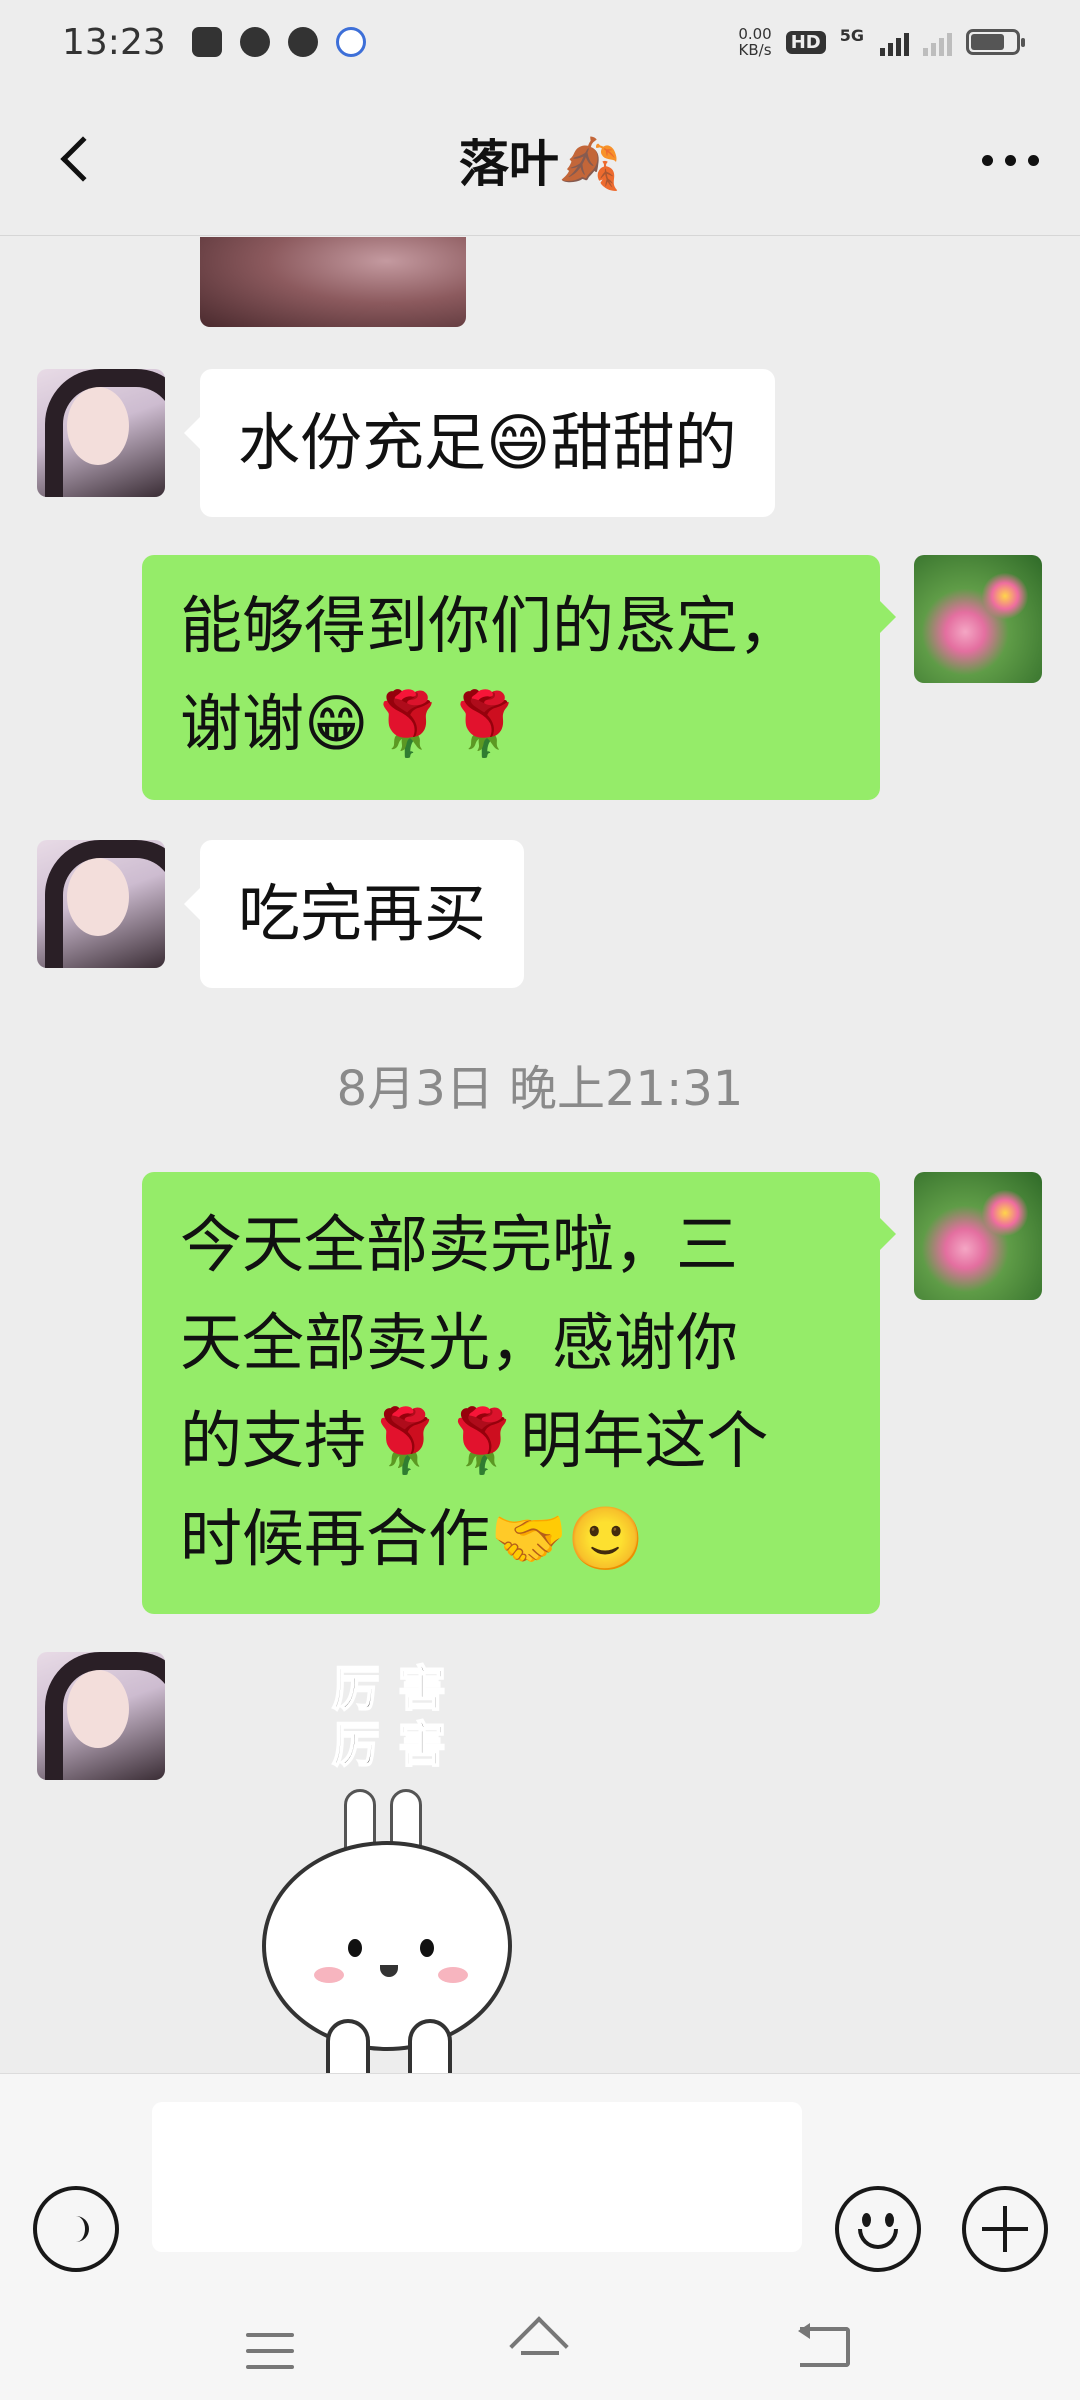 The height and width of the screenshot is (2400, 1080). I want to click on message-input, so click(477, 2177).